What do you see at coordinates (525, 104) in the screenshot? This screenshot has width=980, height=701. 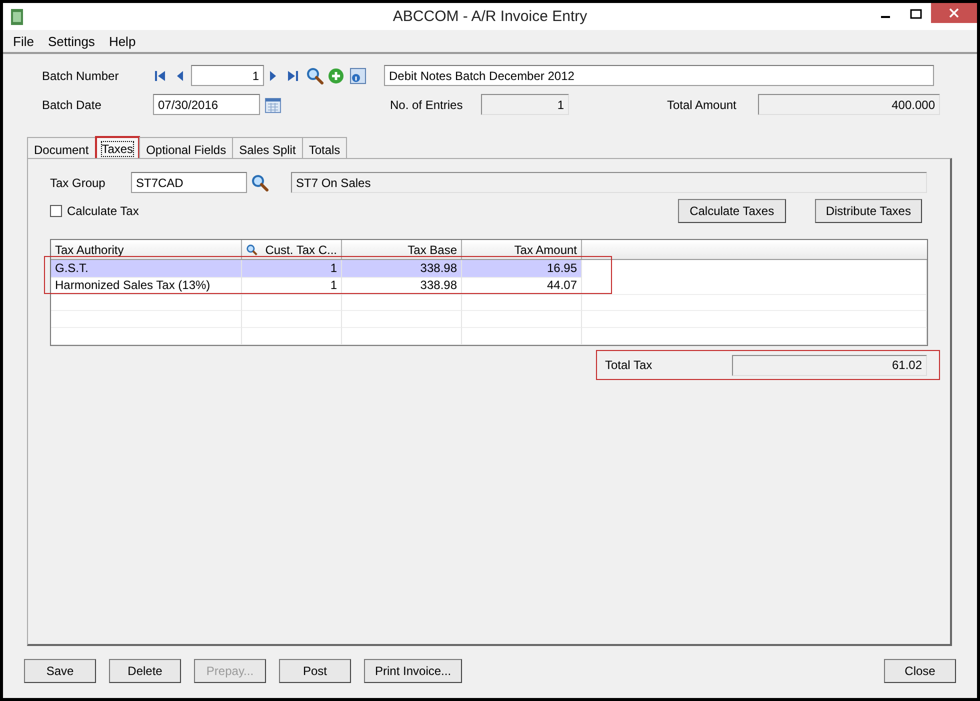 I see `entries-field: 1` at bounding box center [525, 104].